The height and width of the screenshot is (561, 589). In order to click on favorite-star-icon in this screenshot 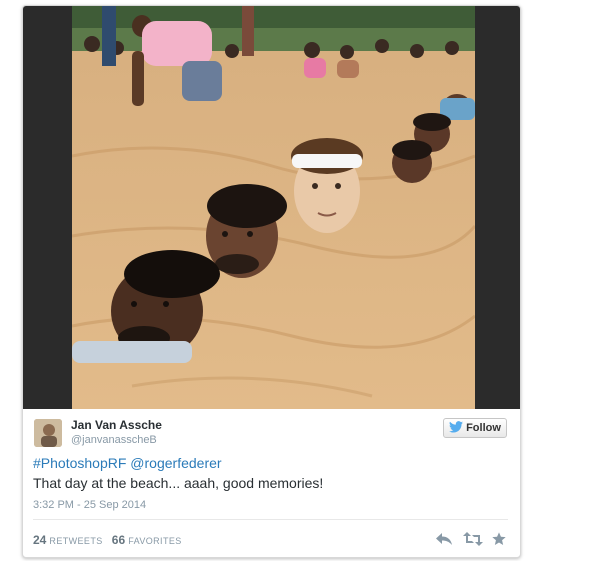, I will do `click(500, 539)`.